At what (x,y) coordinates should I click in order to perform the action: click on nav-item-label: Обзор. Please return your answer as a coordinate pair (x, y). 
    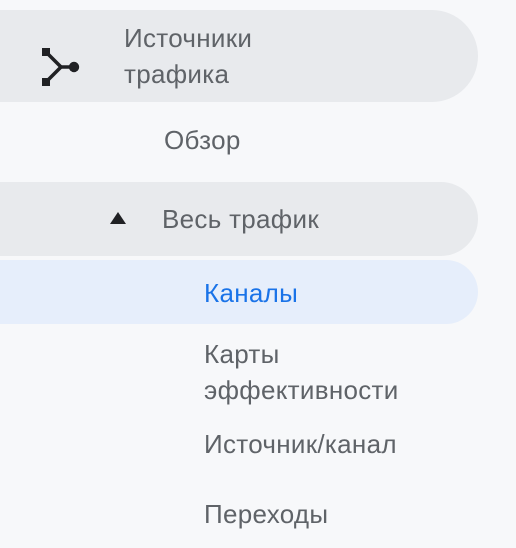
    Looking at the image, I should click on (202, 140).